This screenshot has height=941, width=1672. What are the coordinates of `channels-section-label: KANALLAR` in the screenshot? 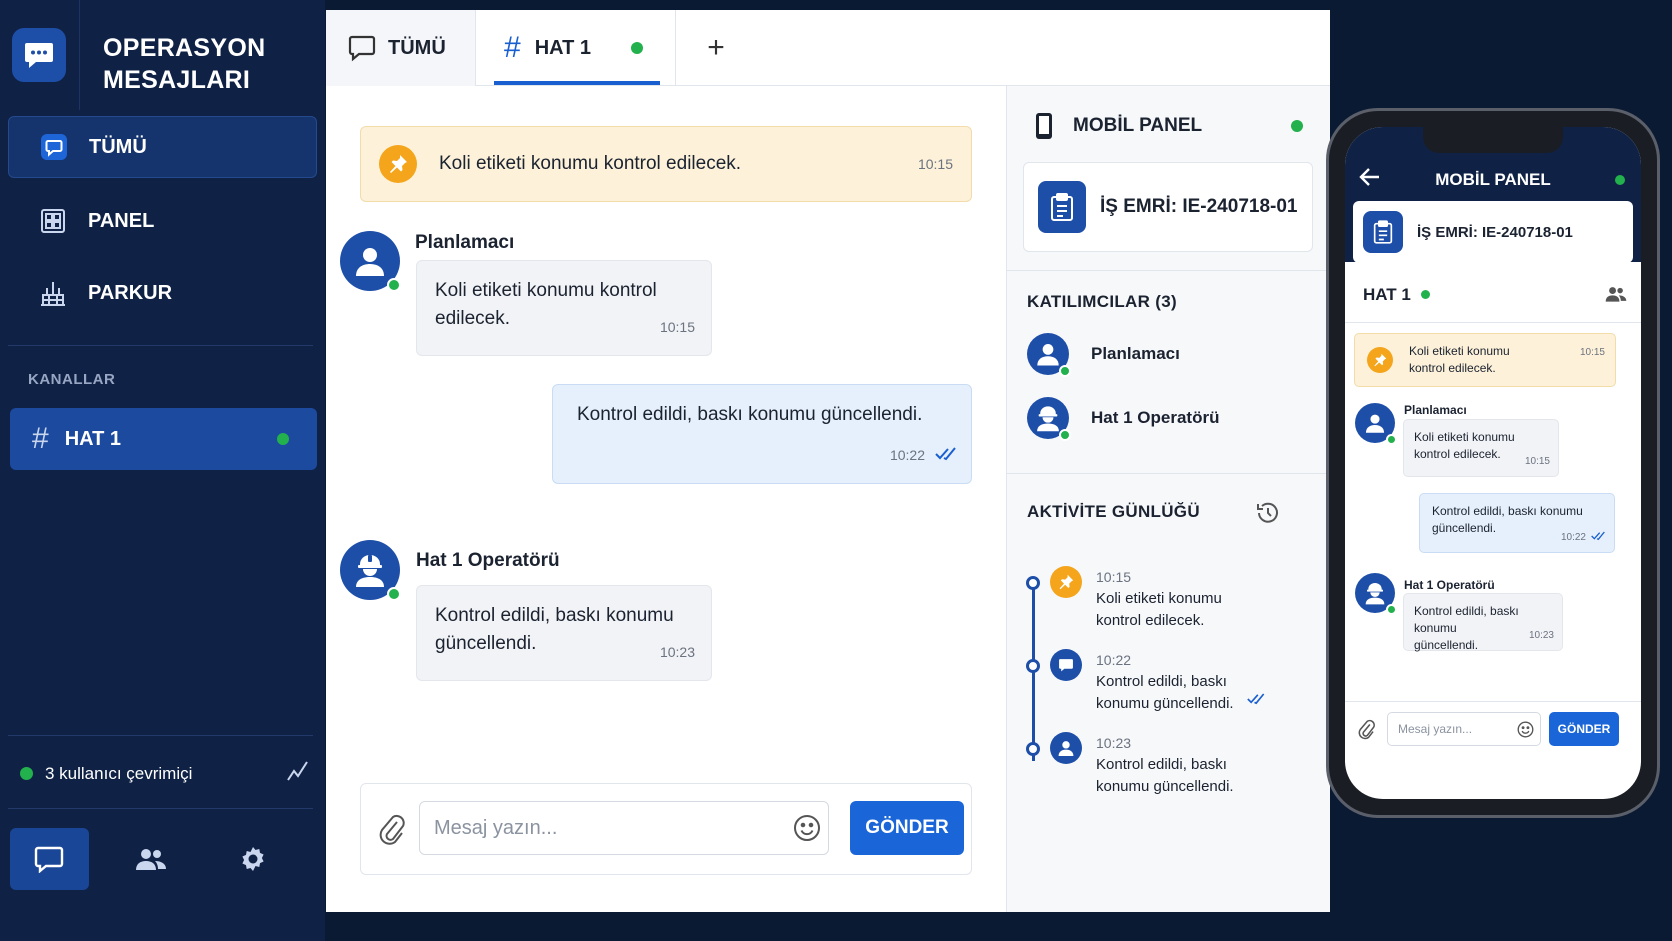 It's located at (72, 379).